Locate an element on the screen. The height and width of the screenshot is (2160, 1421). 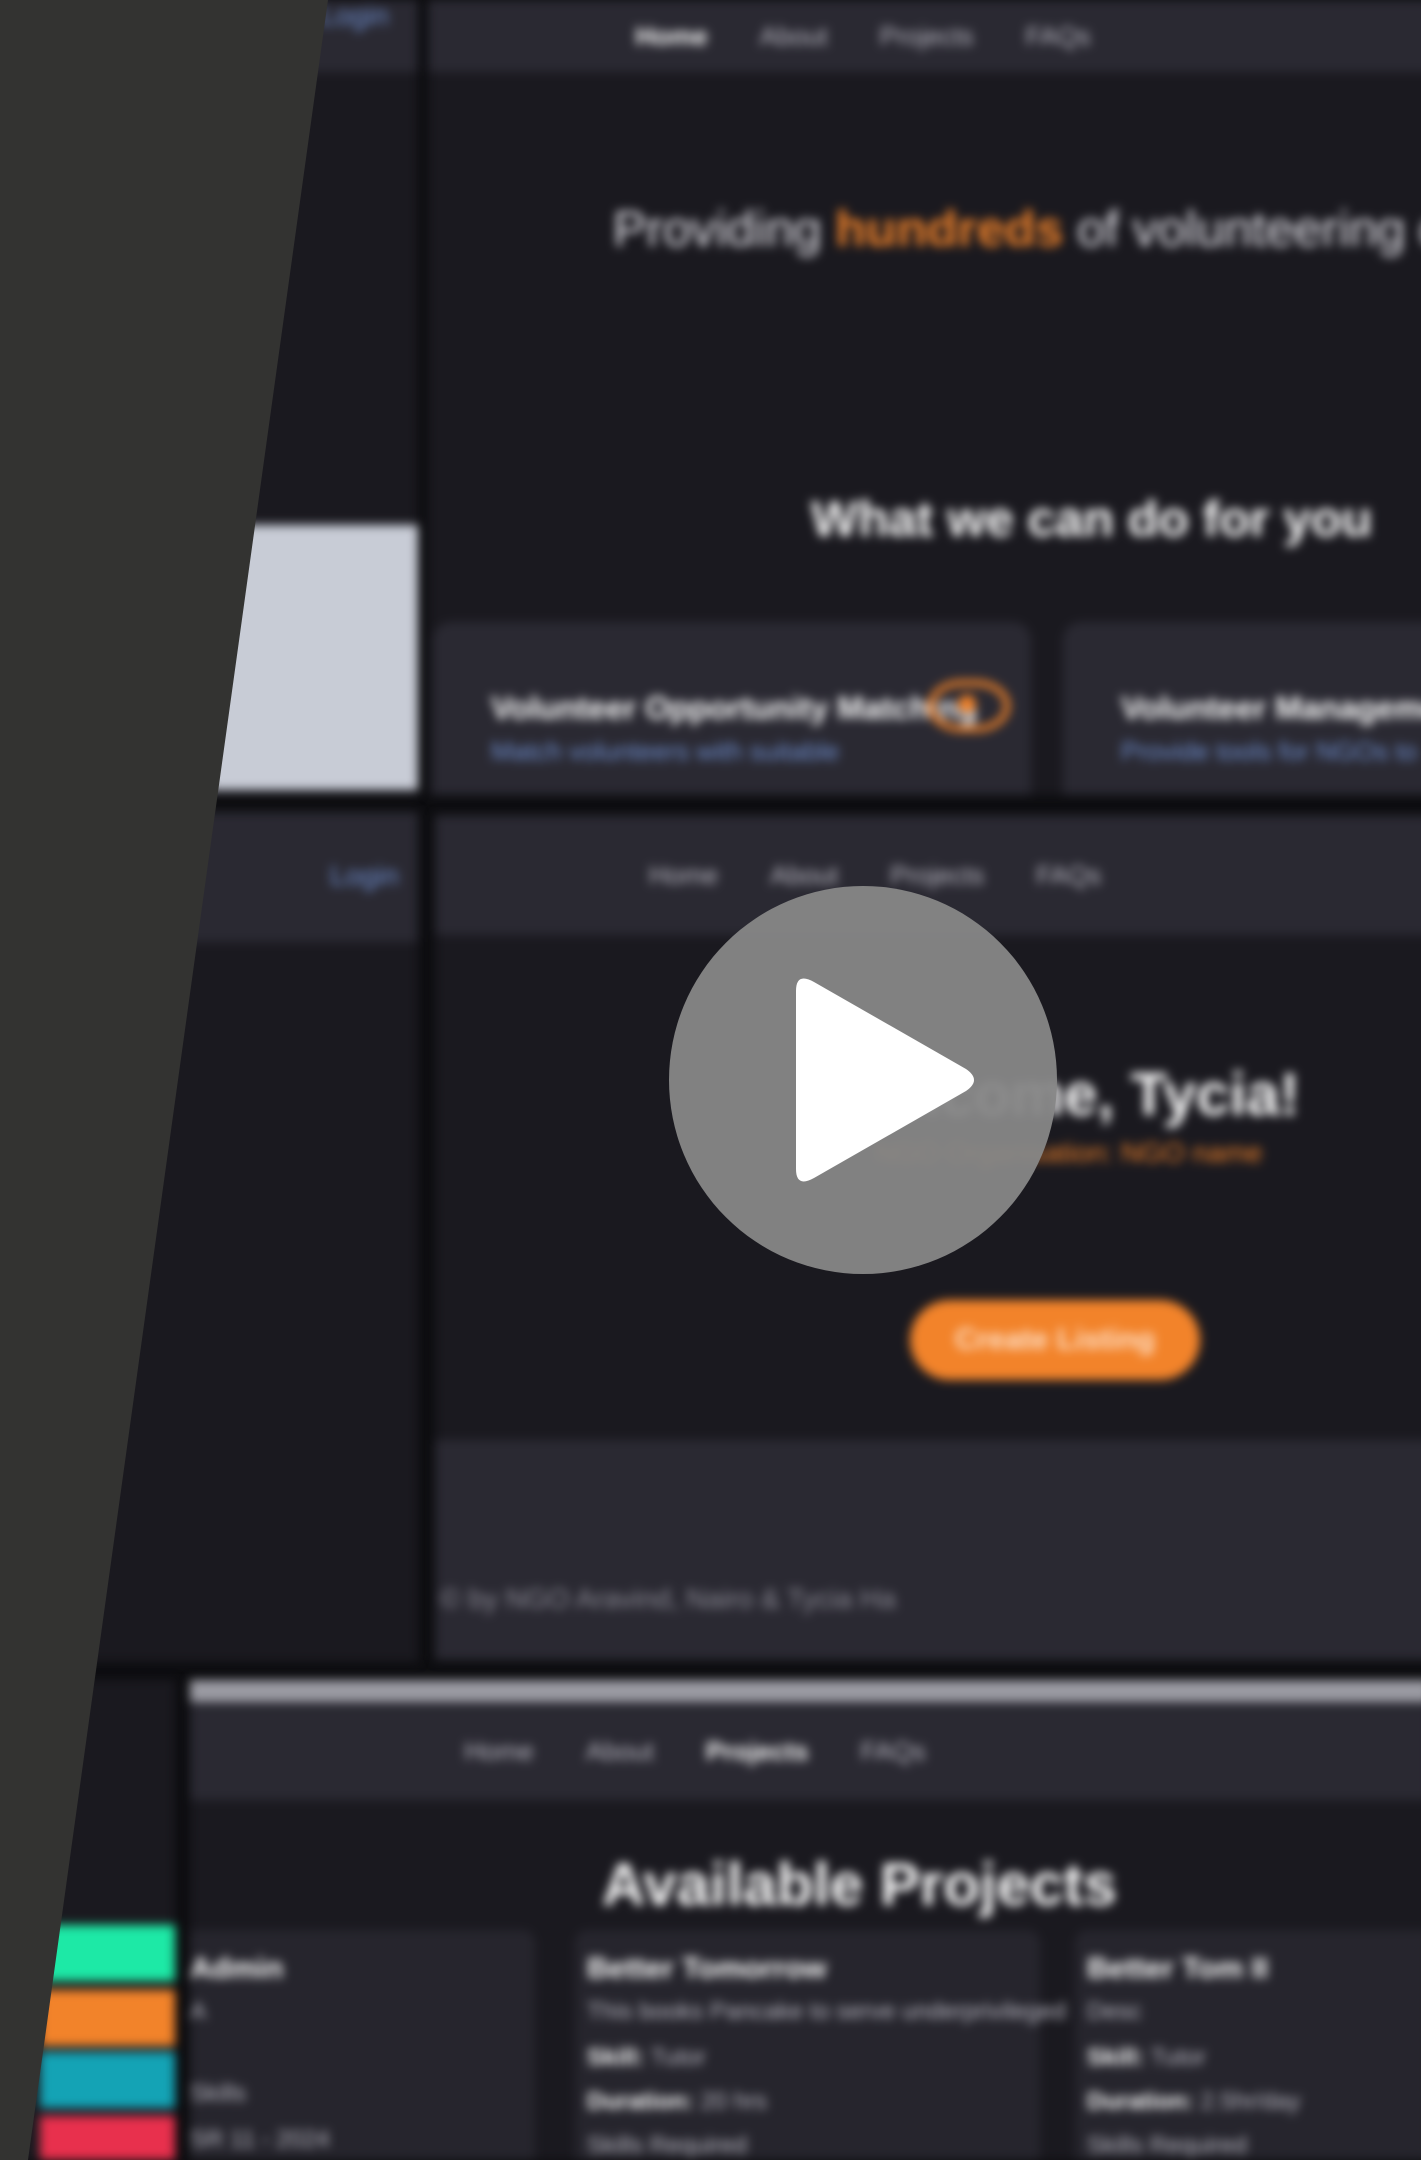
play-icon is located at coordinates (885, 1080).